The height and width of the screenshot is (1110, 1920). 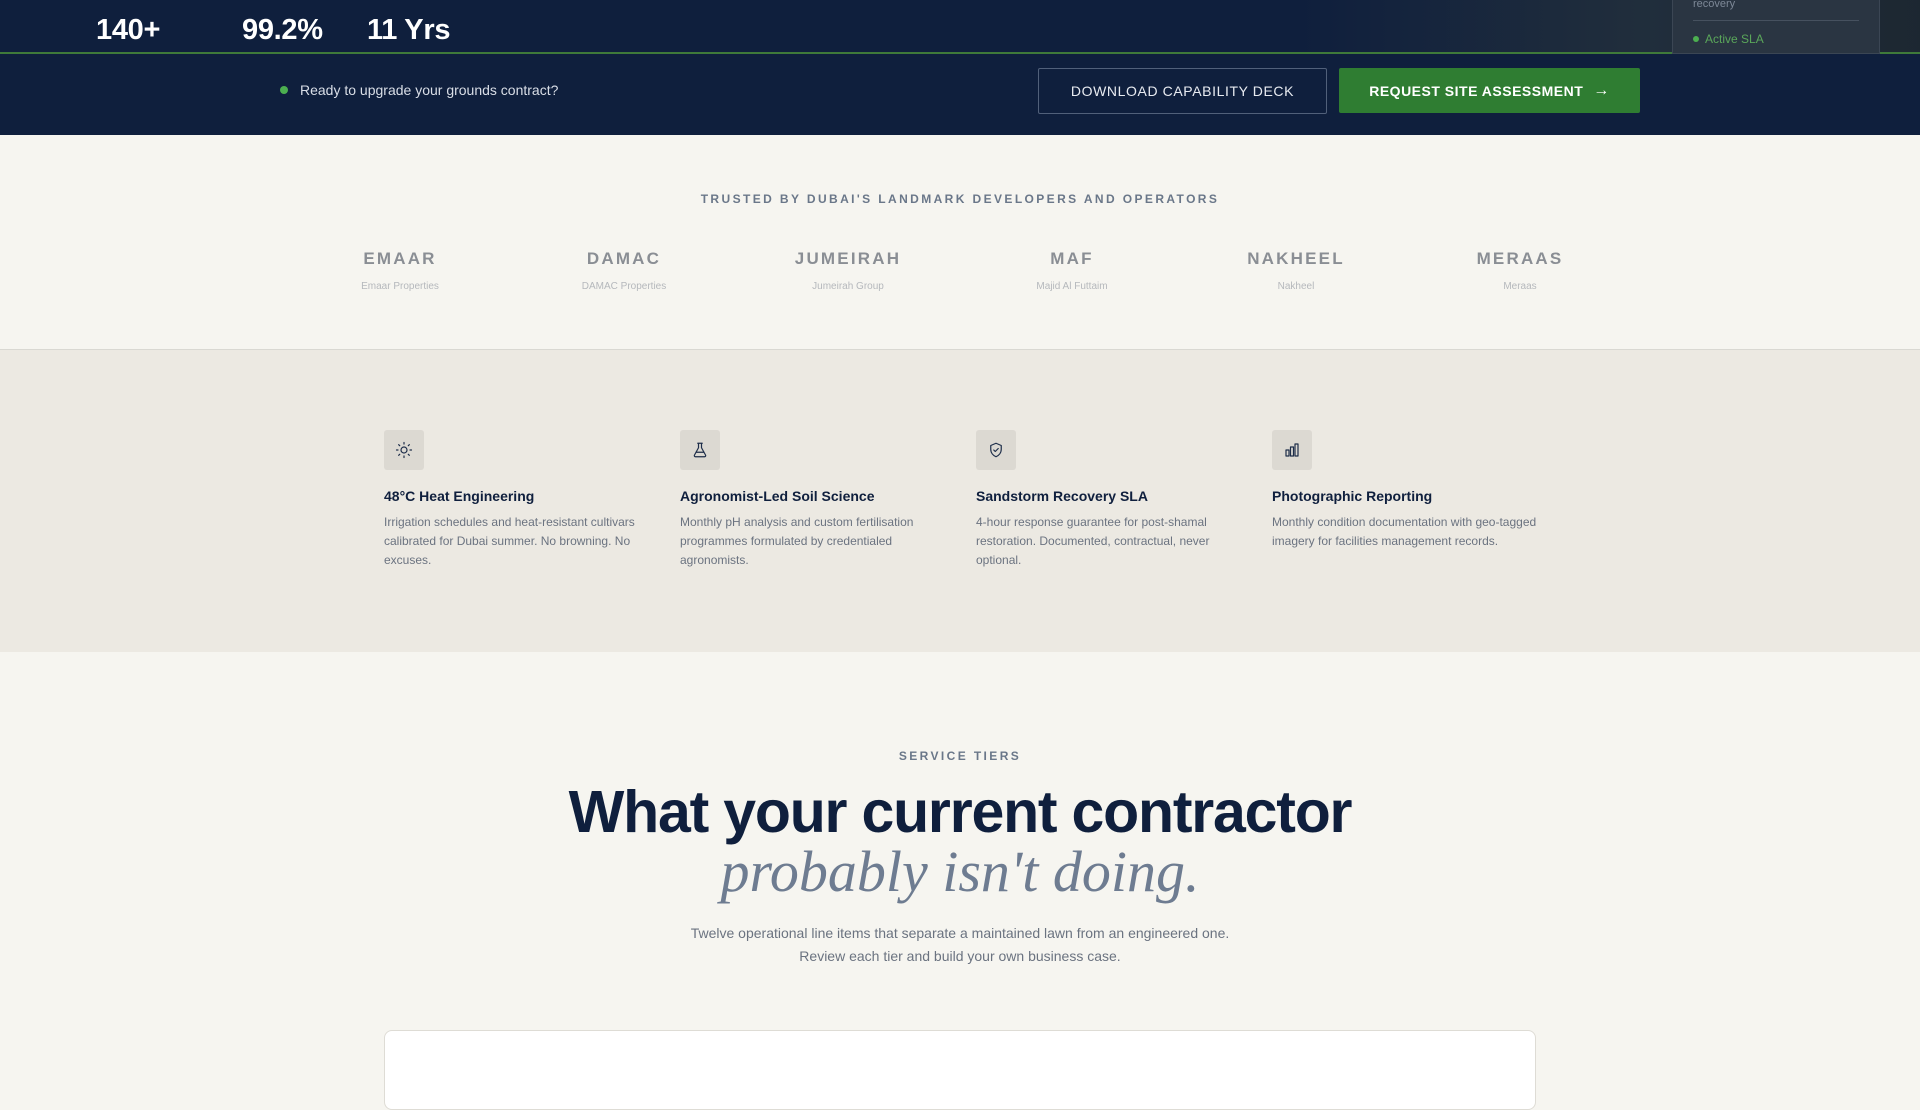 I want to click on brand-name: MERAAS, so click(x=1520, y=258).